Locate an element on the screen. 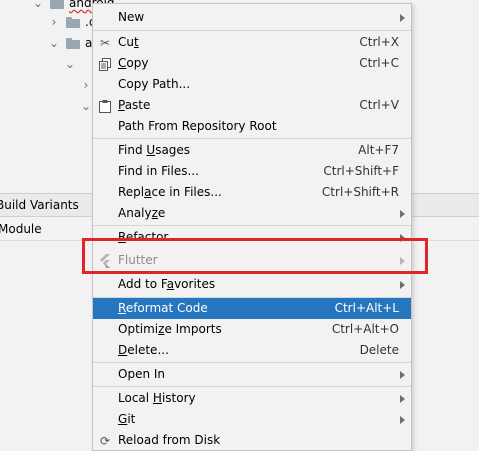 The image size is (479, 451). menu-item-label: Analyze is located at coordinates (142, 213).